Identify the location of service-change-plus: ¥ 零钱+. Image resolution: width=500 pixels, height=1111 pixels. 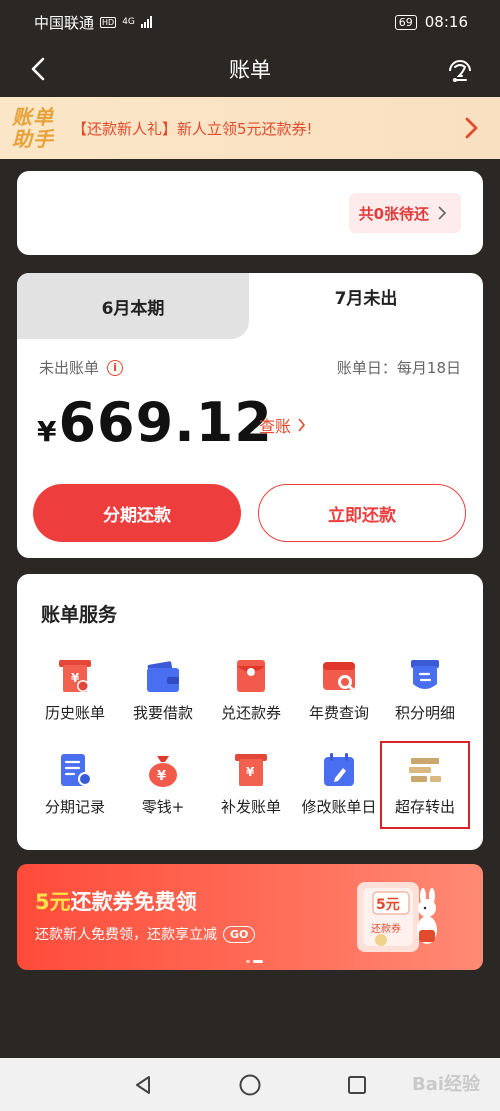
(163, 783).